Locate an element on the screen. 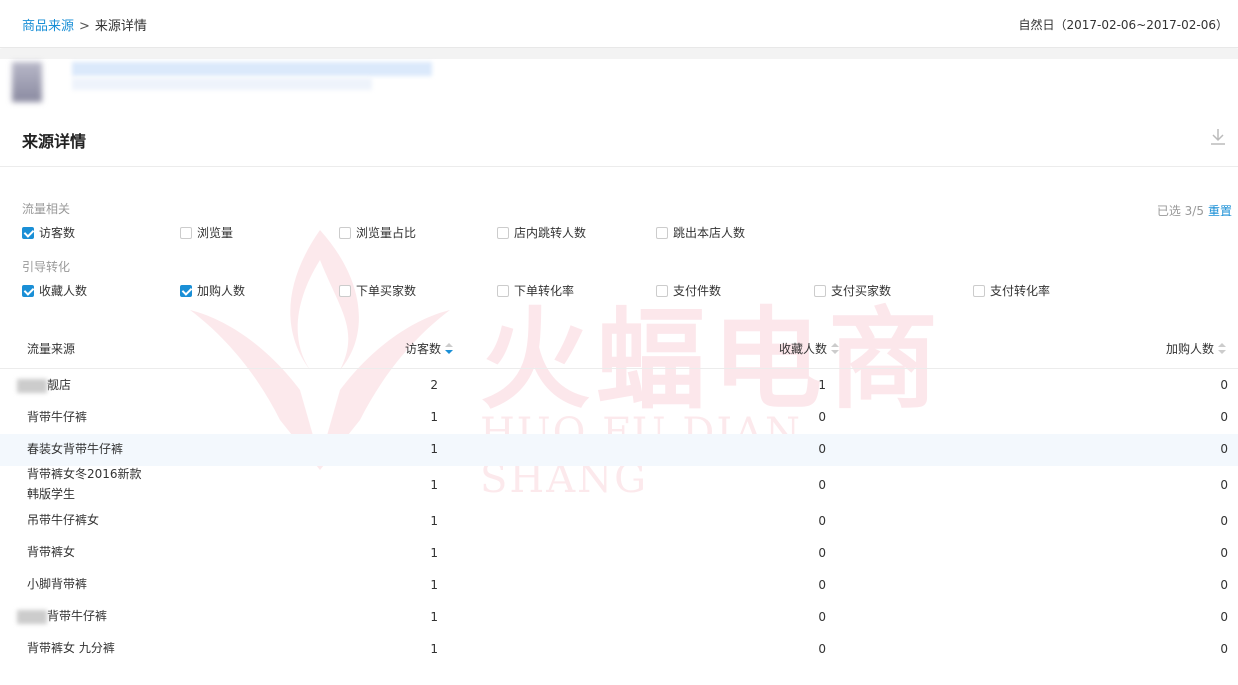  option-add-to-cart: 加购人数 is located at coordinates (212, 290).